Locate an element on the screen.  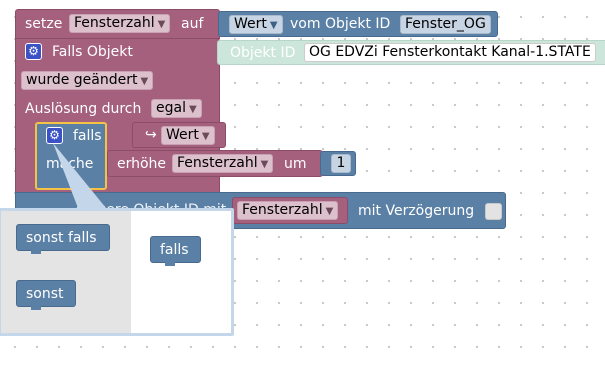
condition-value-block: ↪ Wert ▼ is located at coordinates (179, 135).